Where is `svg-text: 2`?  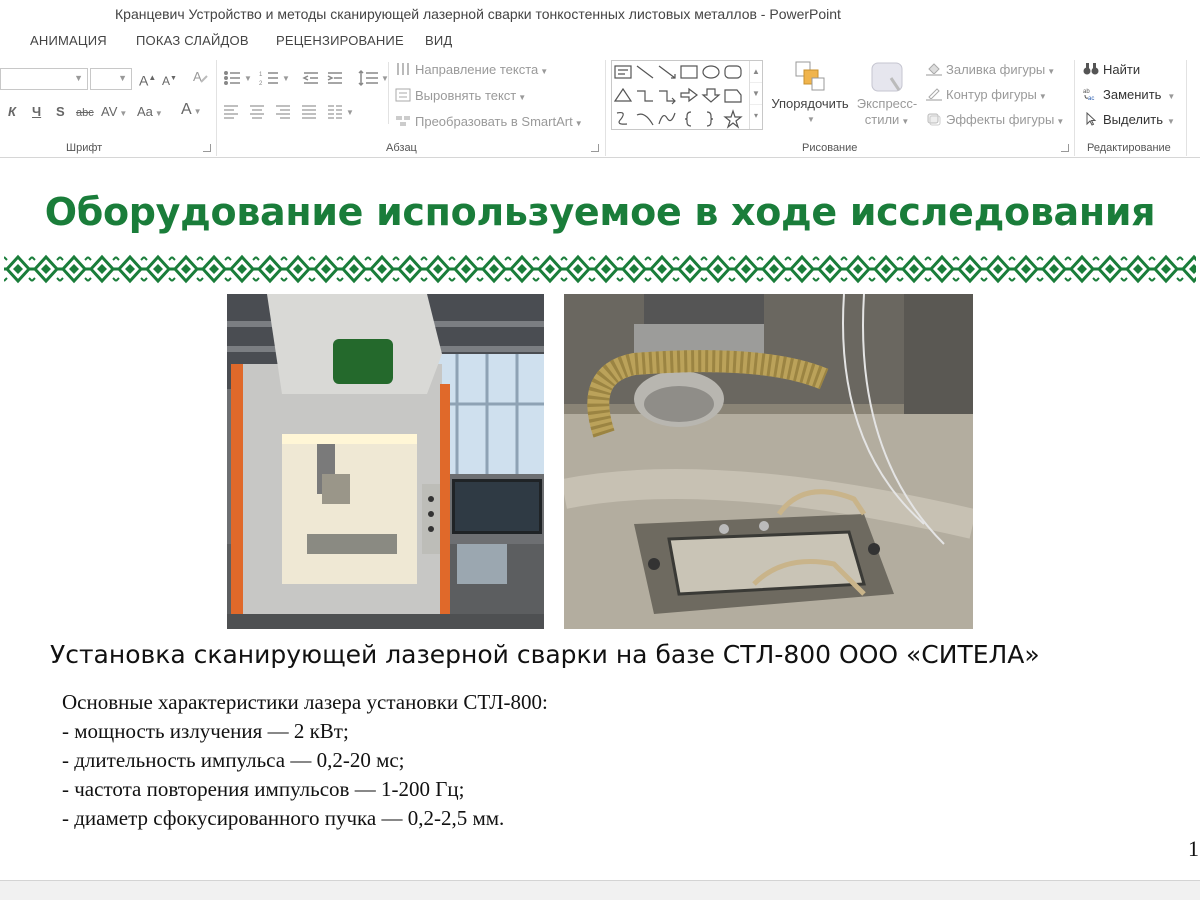 svg-text: 2 is located at coordinates (261, 84).